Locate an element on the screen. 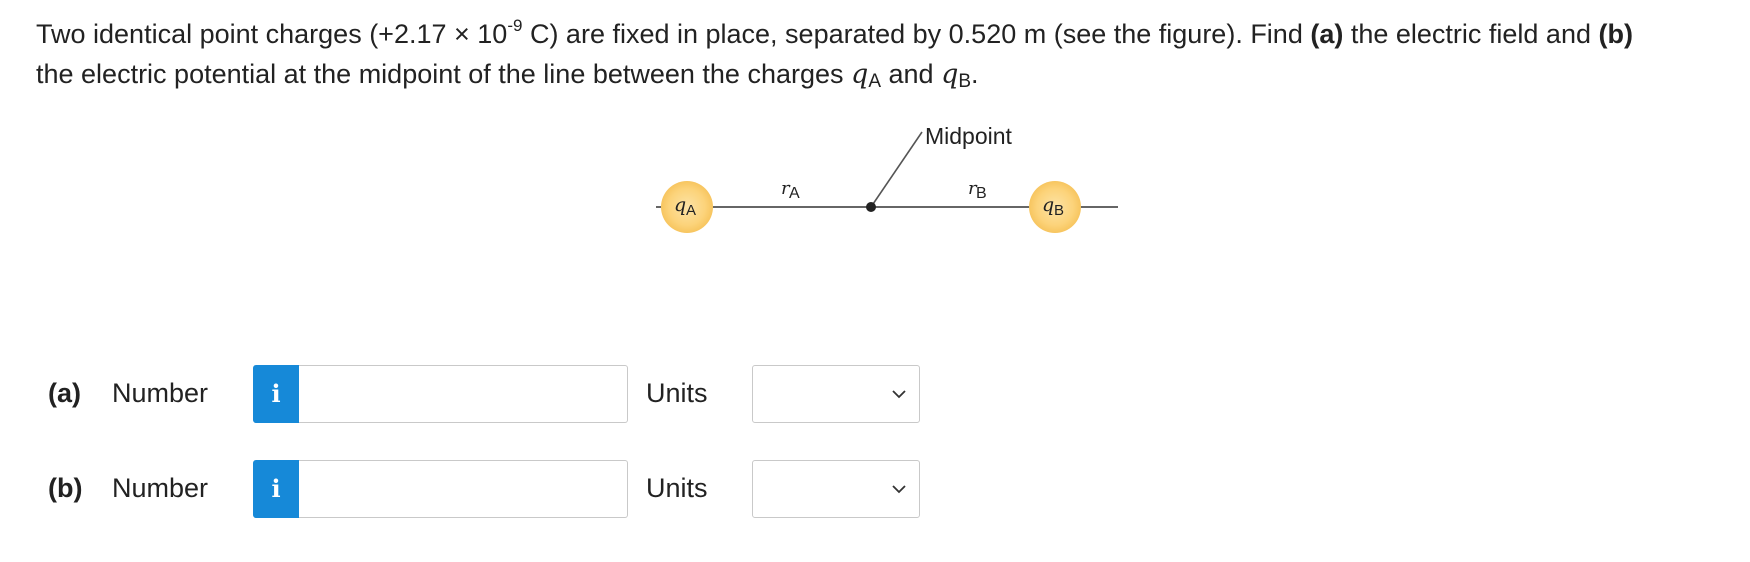  midpoint-pointer-line is located at coordinates (896, 169).